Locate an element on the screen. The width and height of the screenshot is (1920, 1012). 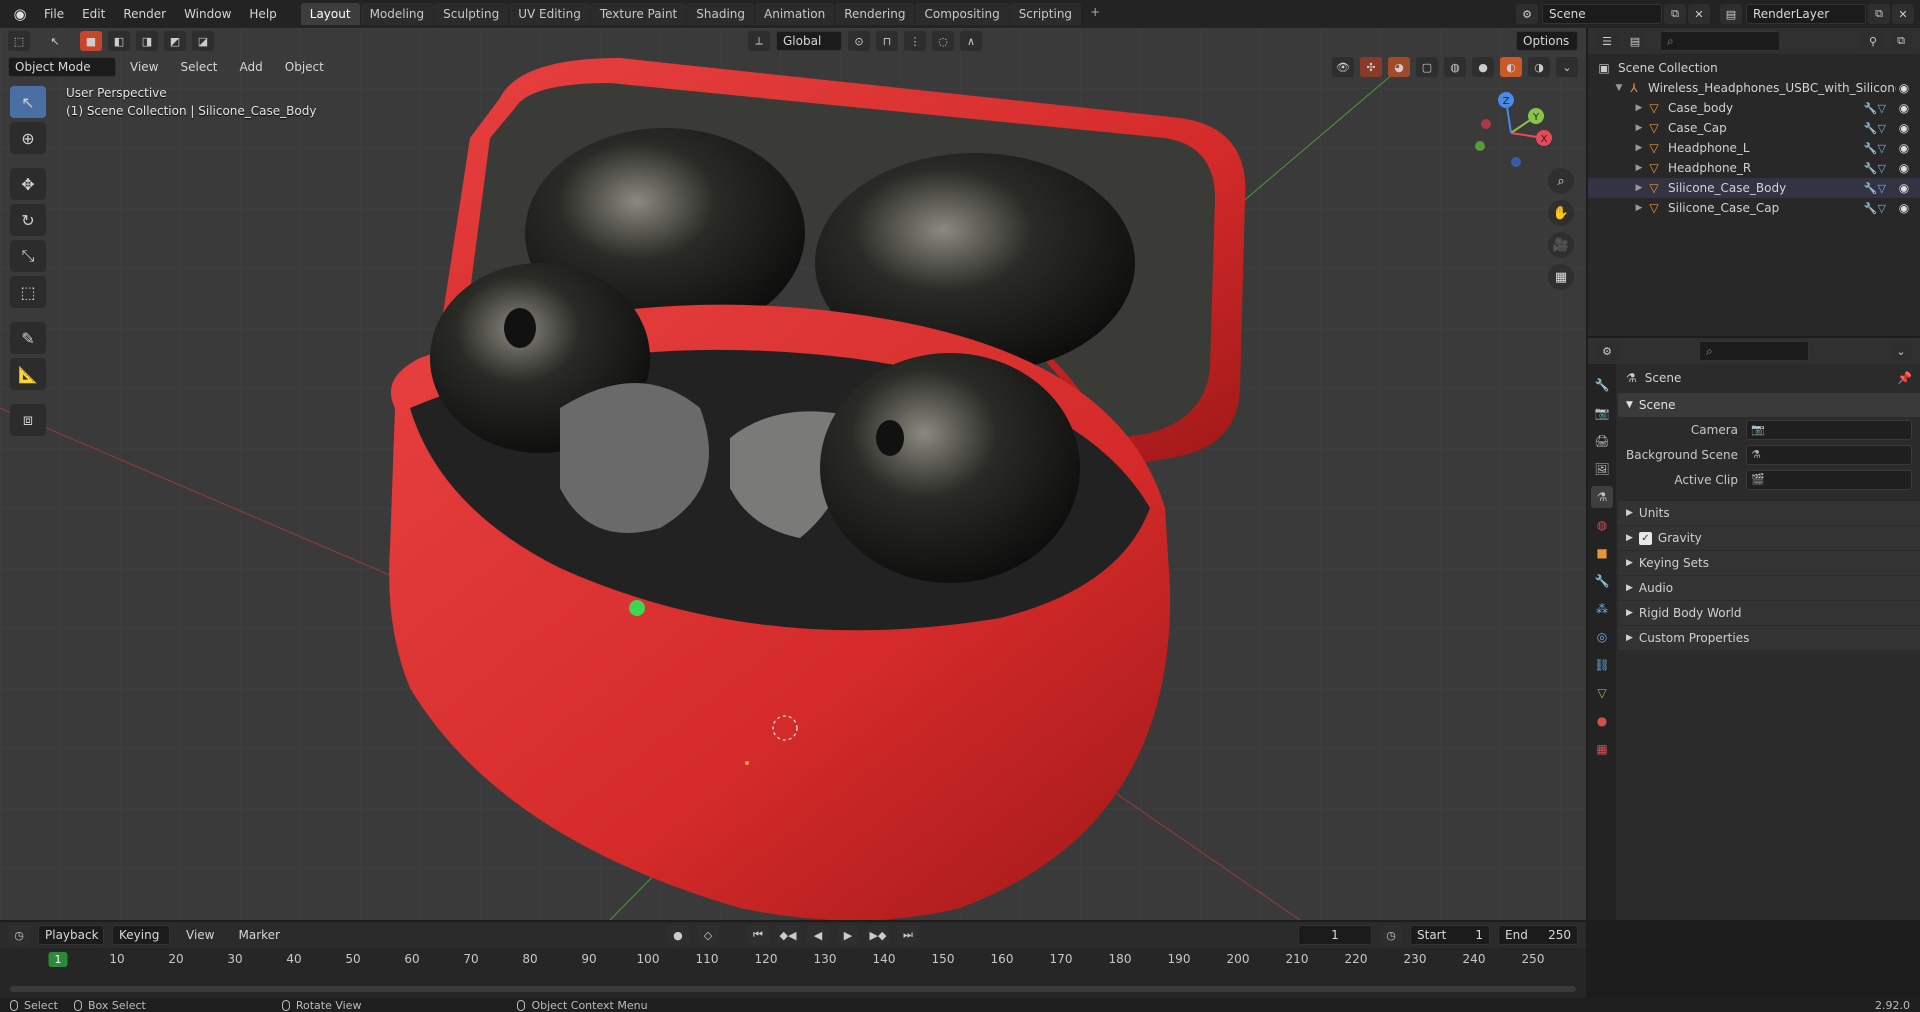
physics-tab-icon: ◎ is located at coordinates (1602, 637).